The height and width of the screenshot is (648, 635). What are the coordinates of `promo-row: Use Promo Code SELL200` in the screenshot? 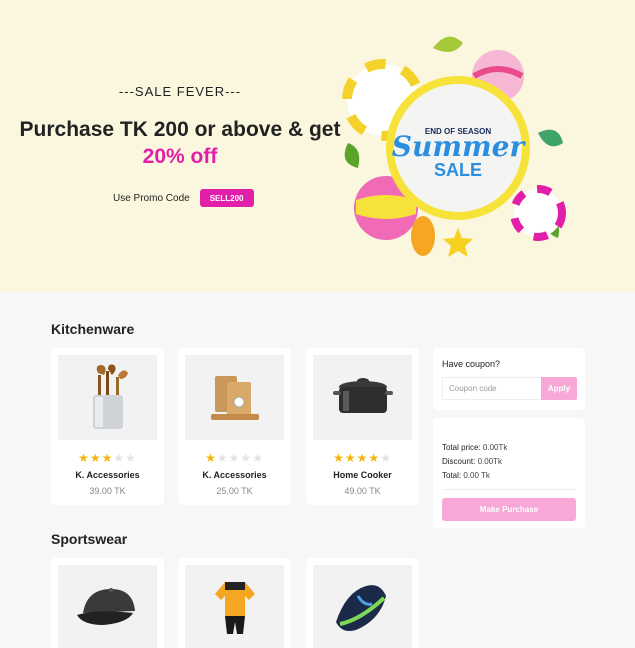 It's located at (183, 198).